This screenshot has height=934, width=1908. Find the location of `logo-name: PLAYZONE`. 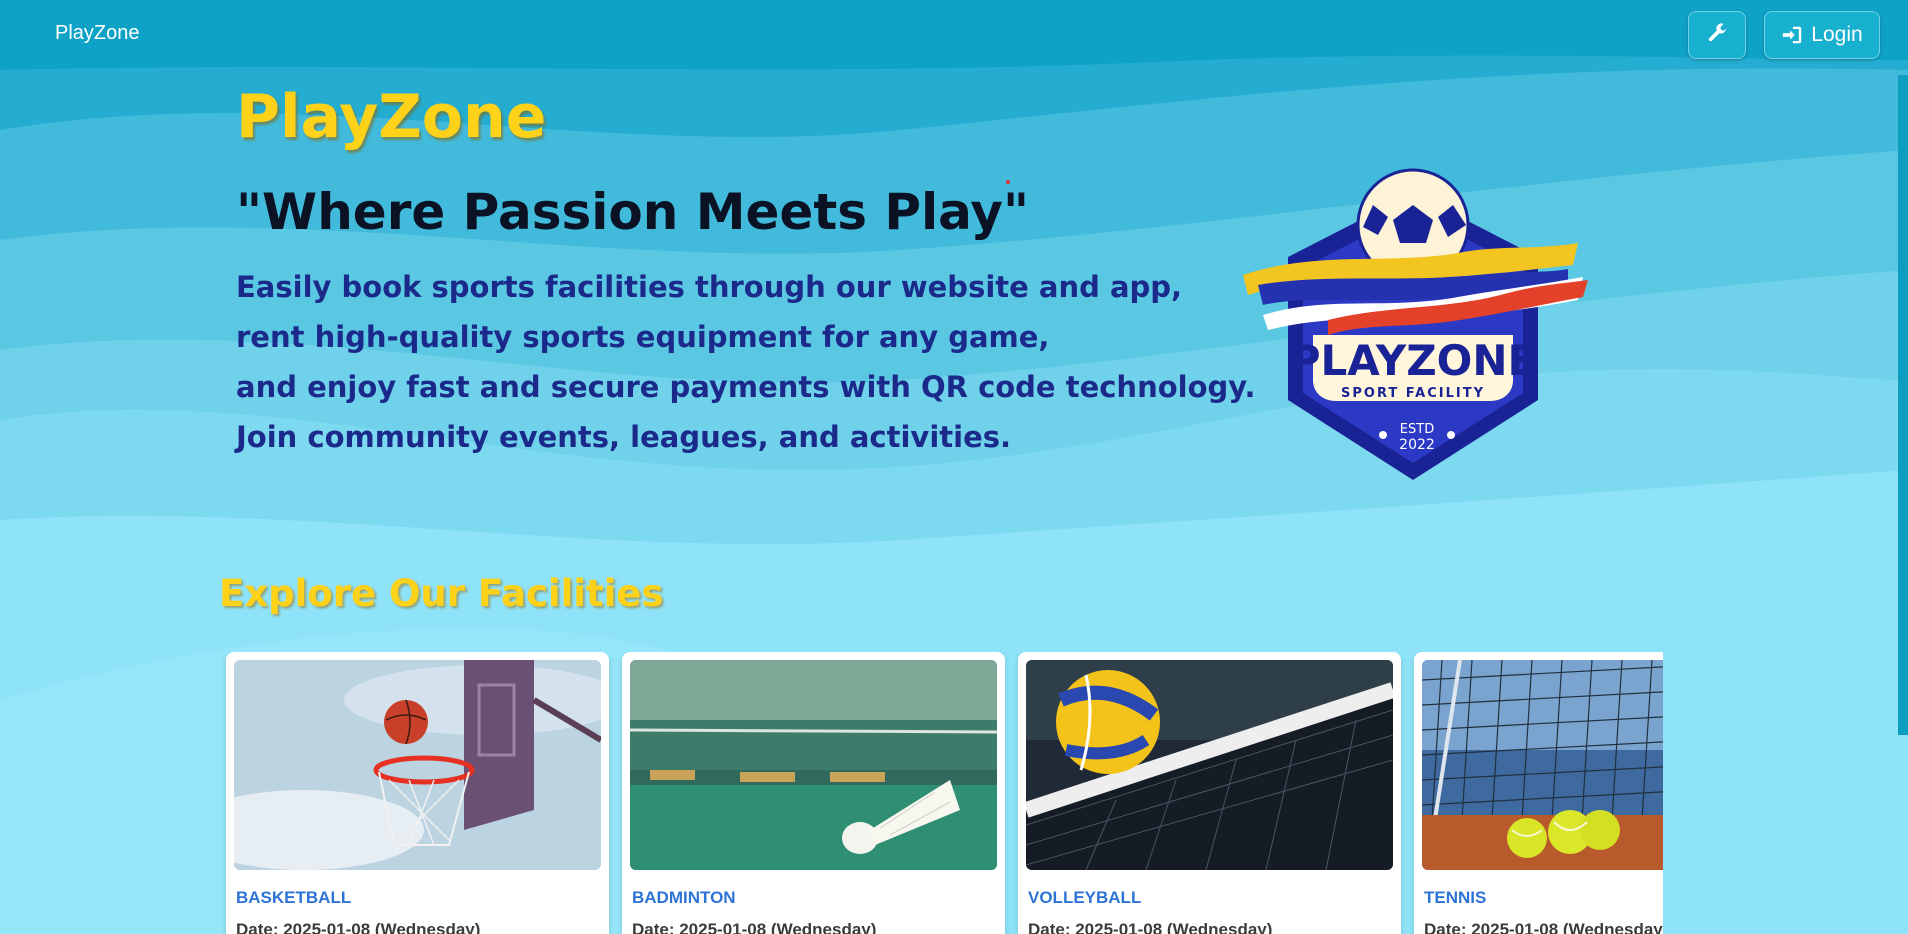

logo-name: PLAYZONE is located at coordinates (1413, 360).